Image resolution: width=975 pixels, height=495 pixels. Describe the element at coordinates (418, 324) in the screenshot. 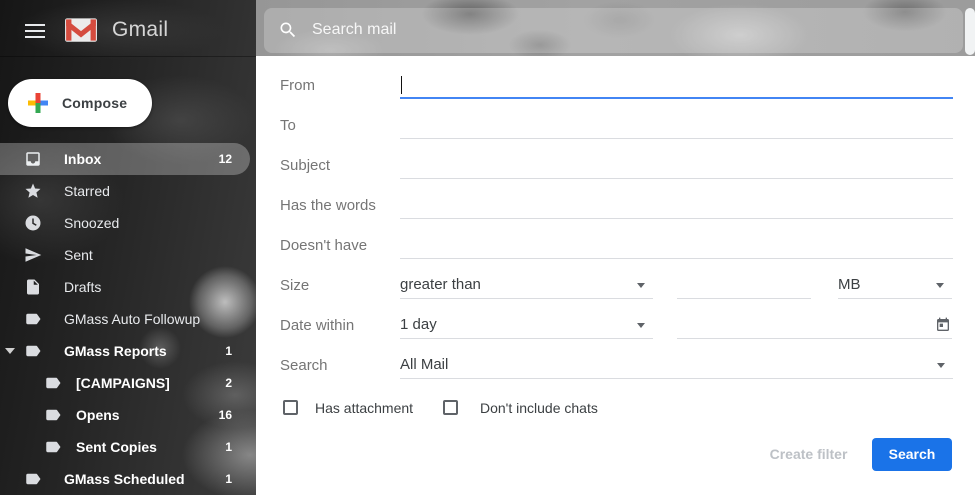

I see `dropdown-value: 1 day` at that location.